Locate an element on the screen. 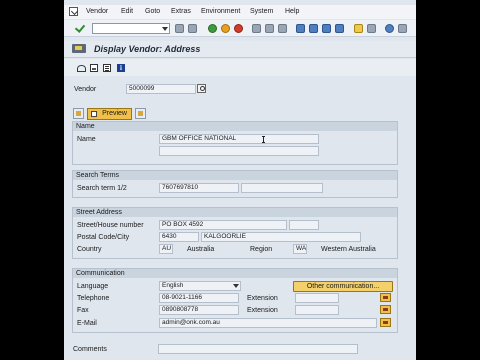  title-bar: Display Vendor: Address is located at coordinates (240, 49).